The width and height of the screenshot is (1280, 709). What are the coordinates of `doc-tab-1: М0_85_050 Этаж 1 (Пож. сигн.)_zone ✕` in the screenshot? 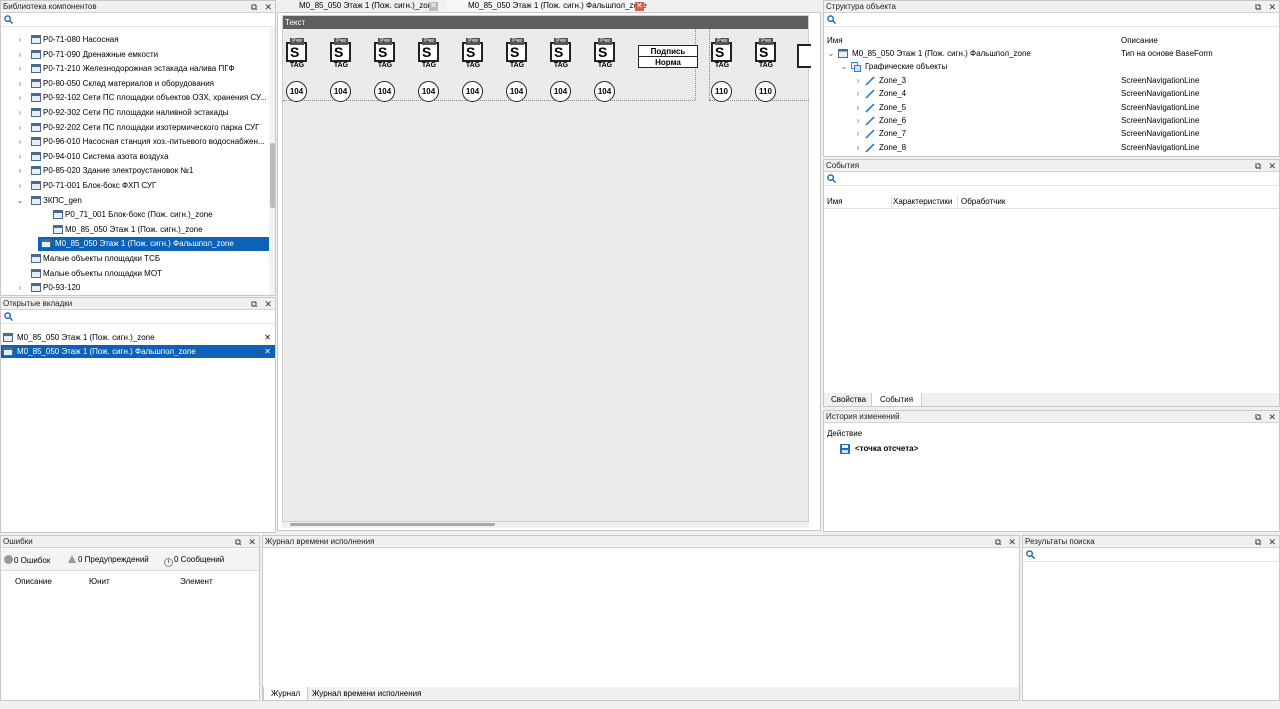 It's located at (359, 6).